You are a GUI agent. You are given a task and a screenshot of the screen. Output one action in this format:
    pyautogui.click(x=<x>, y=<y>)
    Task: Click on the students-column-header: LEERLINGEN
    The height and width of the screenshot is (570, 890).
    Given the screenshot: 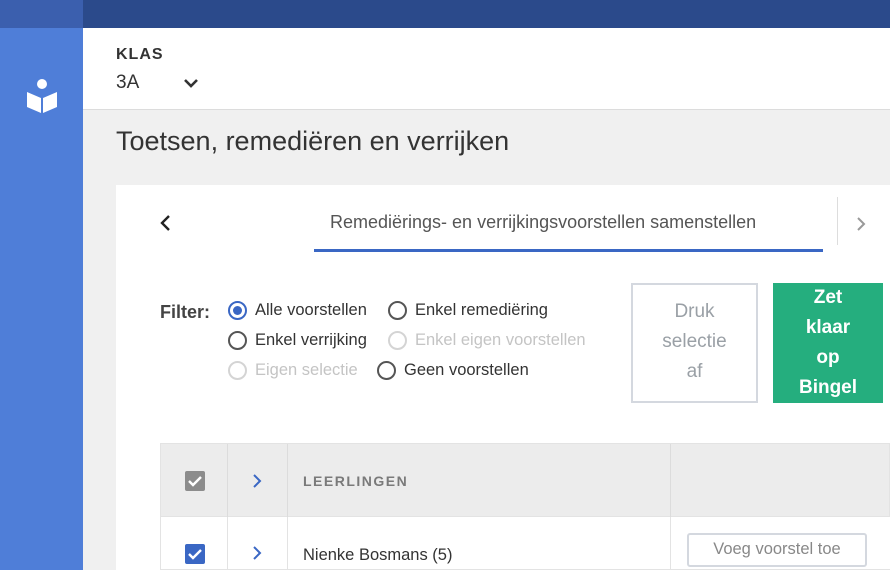 What is the action you would take?
    pyautogui.click(x=356, y=481)
    